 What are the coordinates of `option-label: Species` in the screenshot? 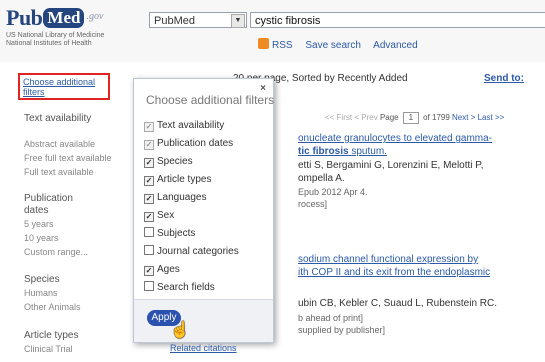 It's located at (175, 161).